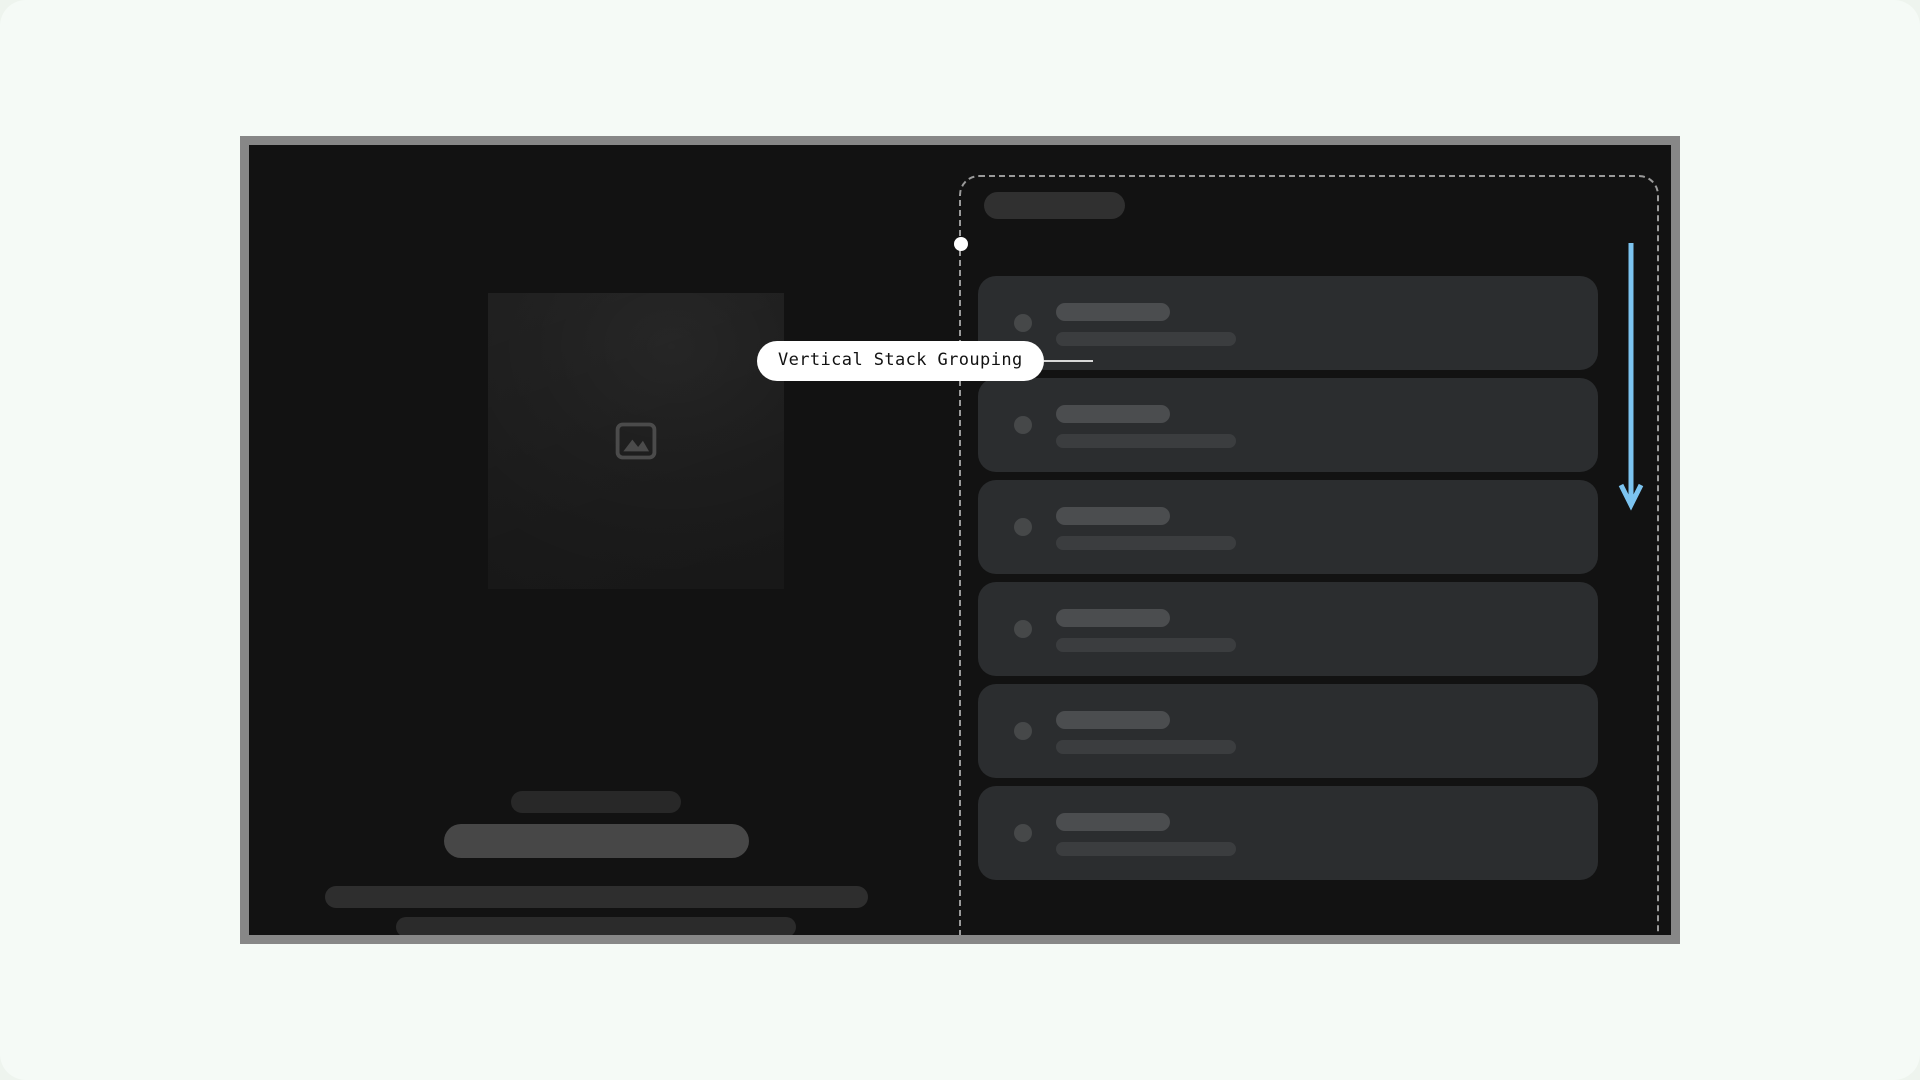 This screenshot has height=1080, width=1920. What do you see at coordinates (1631, 377) in the screenshot?
I see `vertical-flow-arrow` at bounding box center [1631, 377].